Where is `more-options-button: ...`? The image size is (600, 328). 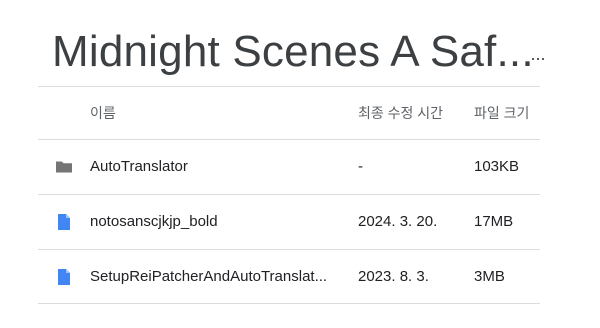
more-options-button: ... is located at coordinates (538, 54).